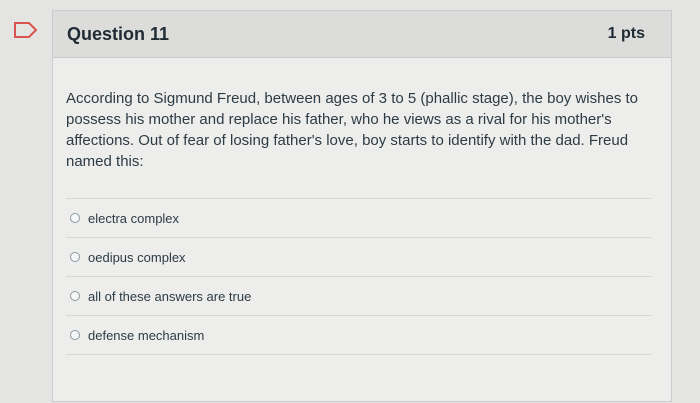  What do you see at coordinates (362, 34) in the screenshot?
I see `question-header: Question 11 1 pts` at bounding box center [362, 34].